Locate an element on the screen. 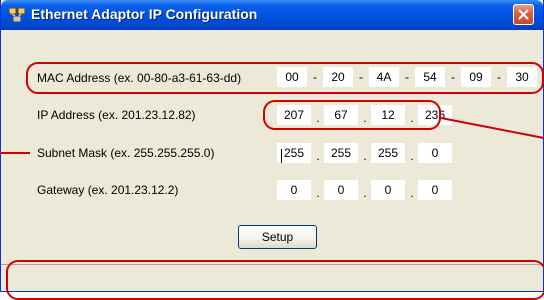 This screenshot has width=544, height=300. gateway-octet-2: 0 is located at coordinates (341, 190).